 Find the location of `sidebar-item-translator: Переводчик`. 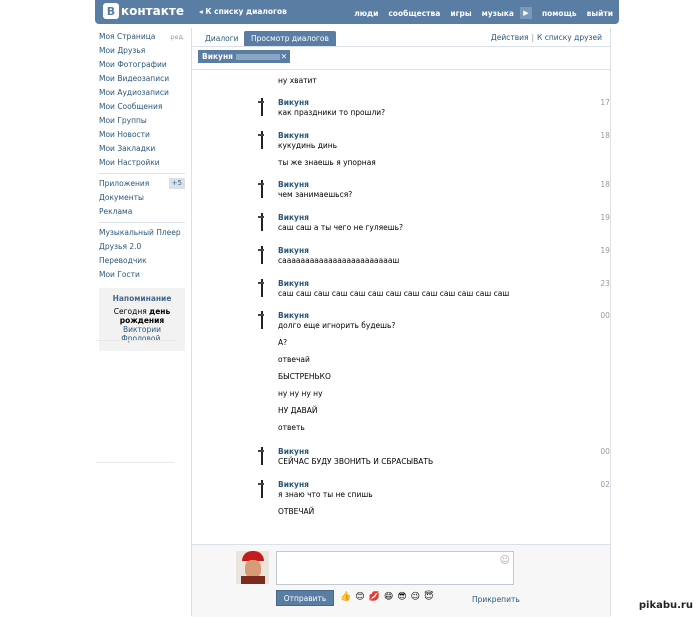

sidebar-item-translator: Переводчик is located at coordinates (142, 261).